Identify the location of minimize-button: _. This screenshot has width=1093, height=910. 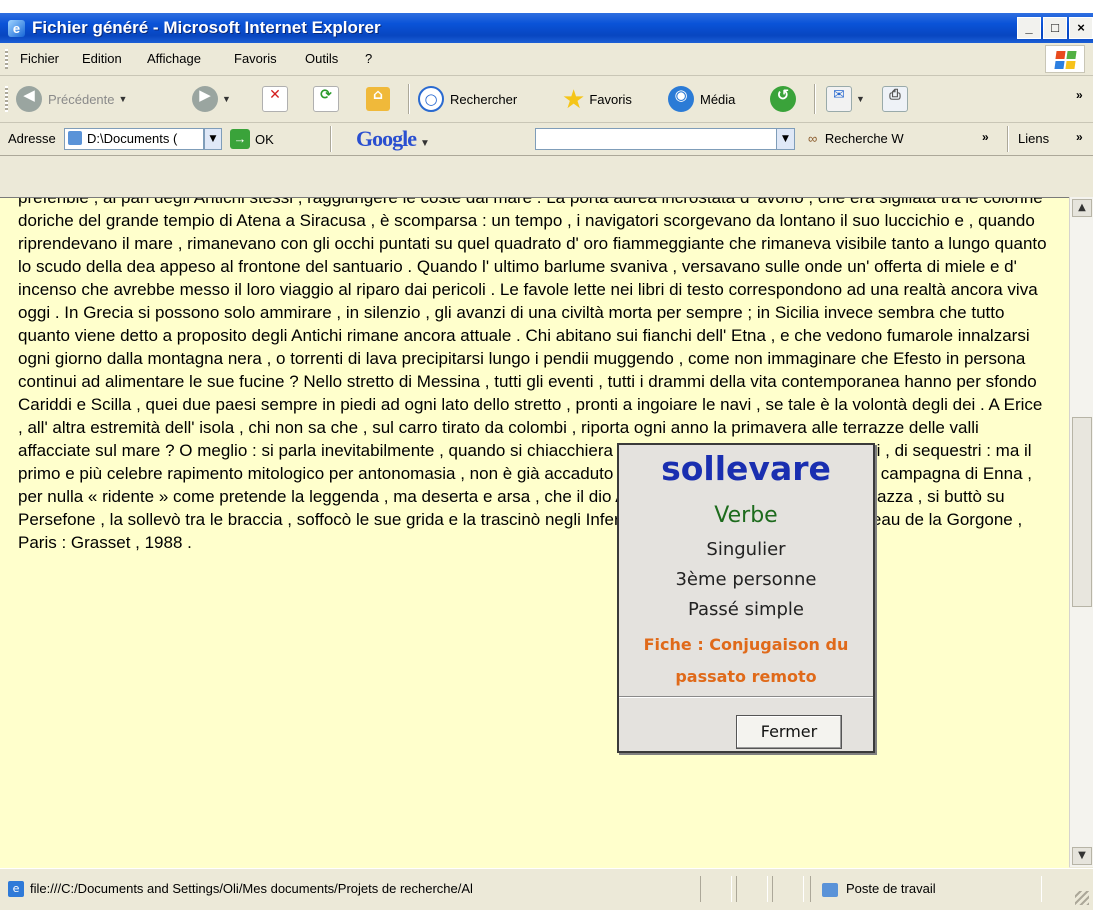
(1029, 28).